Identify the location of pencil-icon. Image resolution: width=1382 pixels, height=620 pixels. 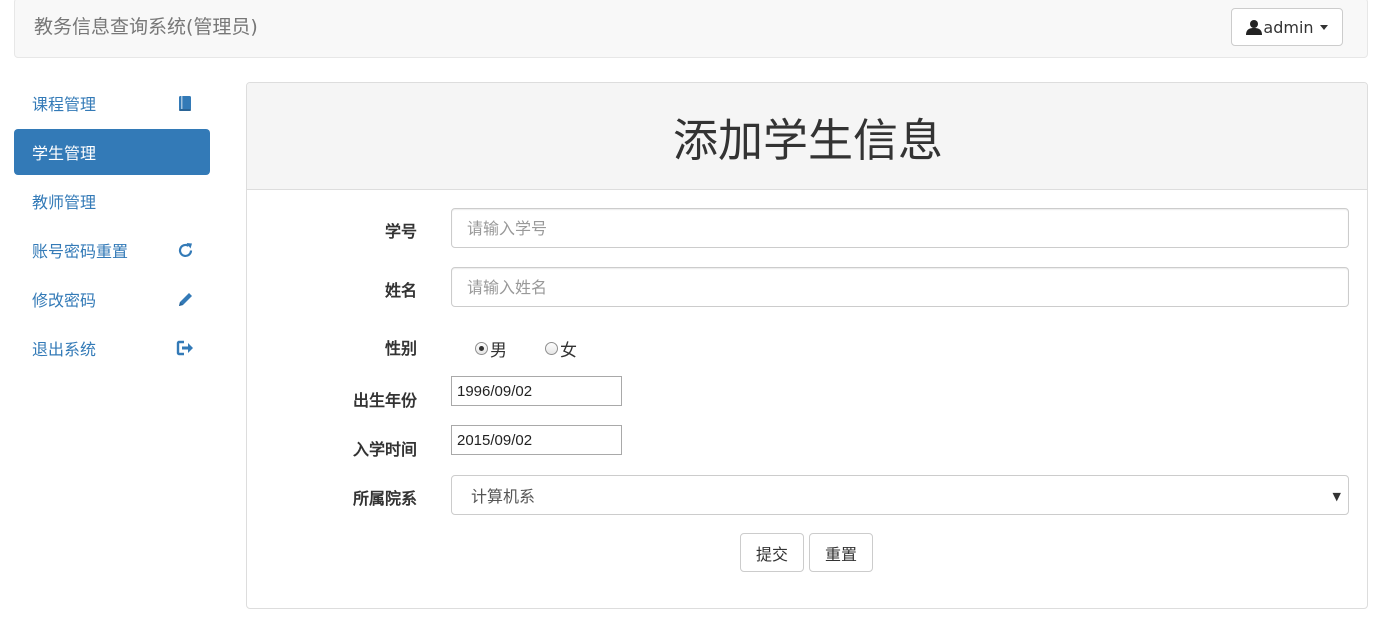
(185, 299).